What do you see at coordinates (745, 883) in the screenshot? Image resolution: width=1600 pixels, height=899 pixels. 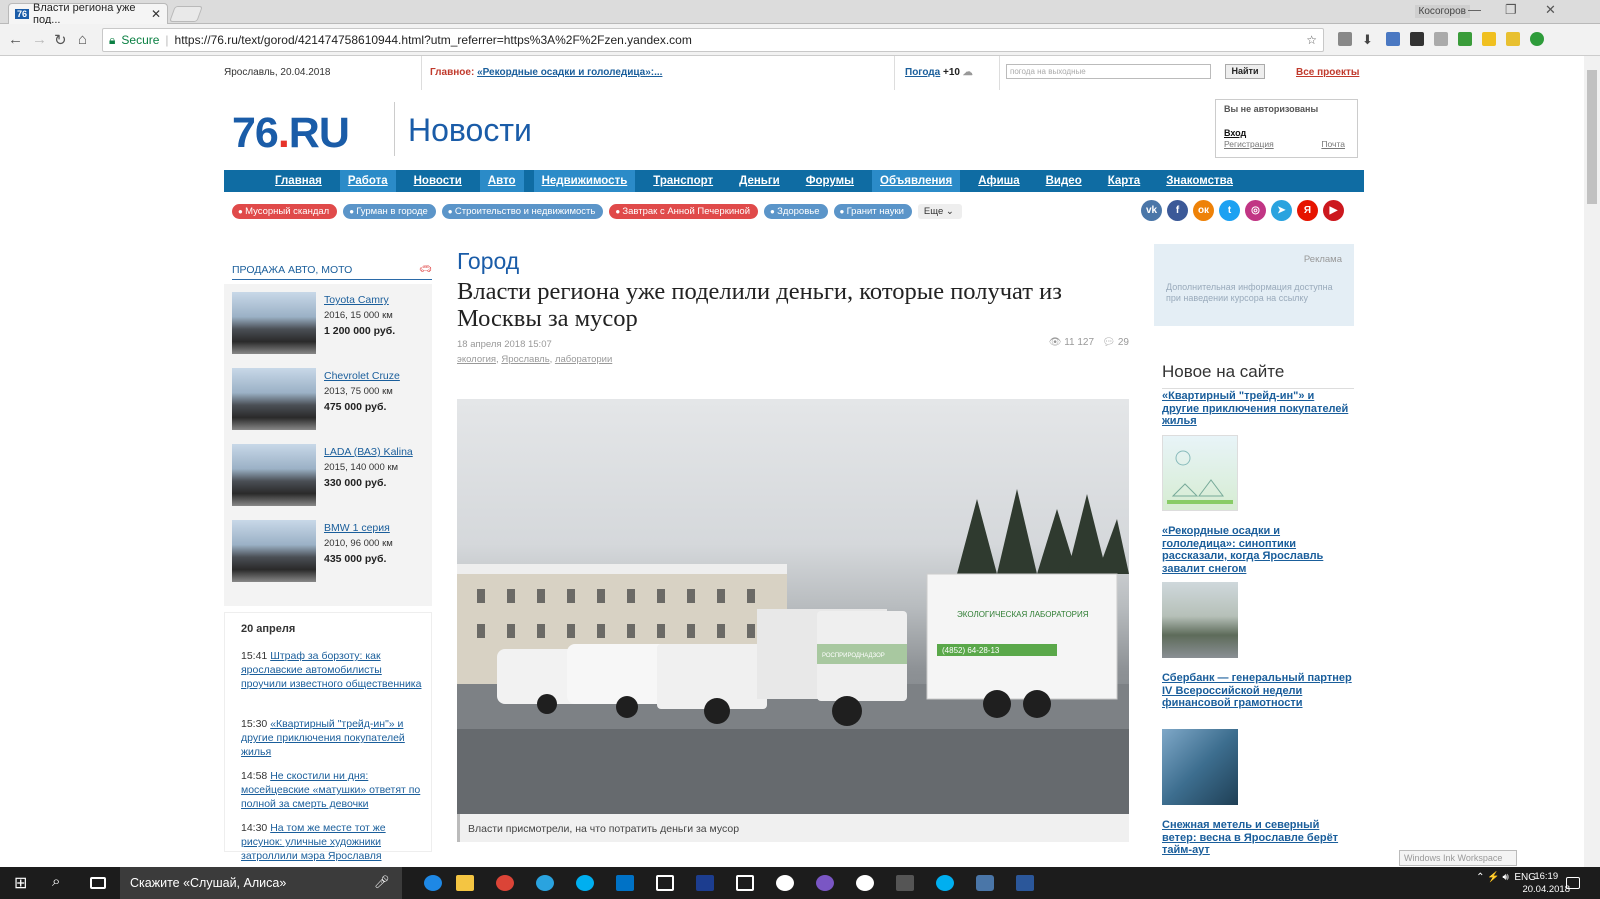 I see `window-icon` at bounding box center [745, 883].